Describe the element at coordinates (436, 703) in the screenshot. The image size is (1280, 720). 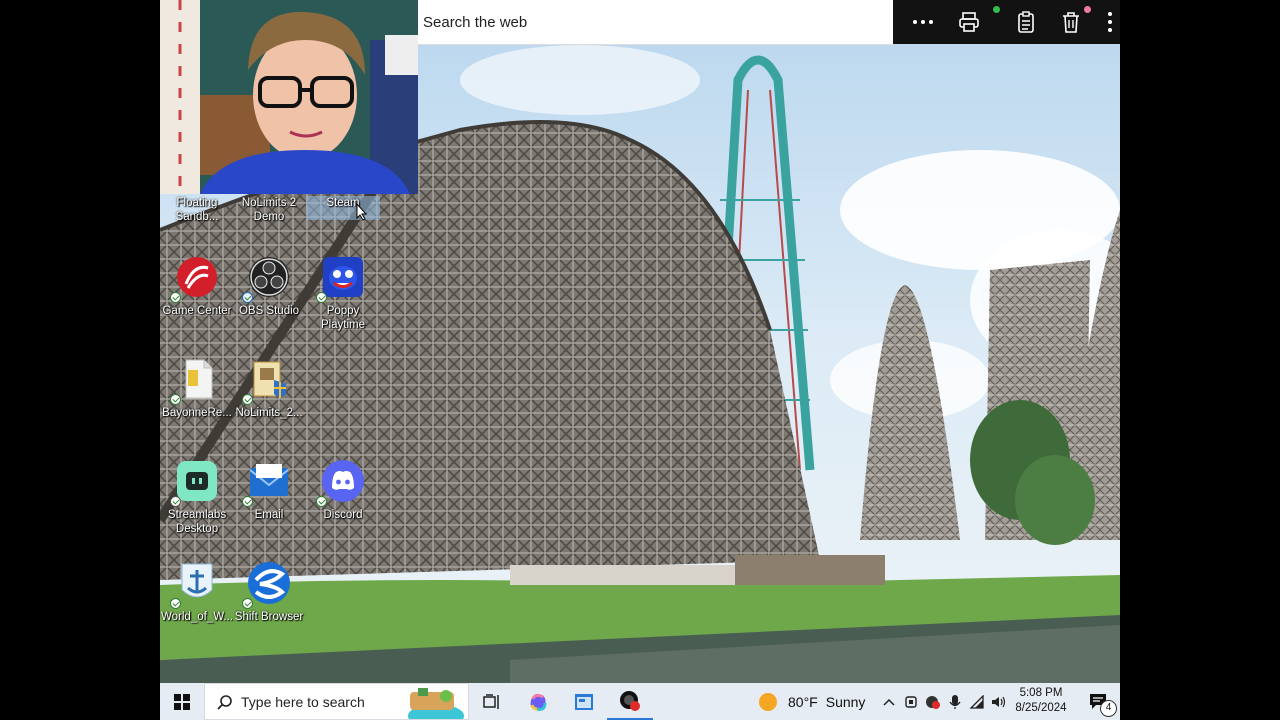
I see `search-highlight-image` at that location.